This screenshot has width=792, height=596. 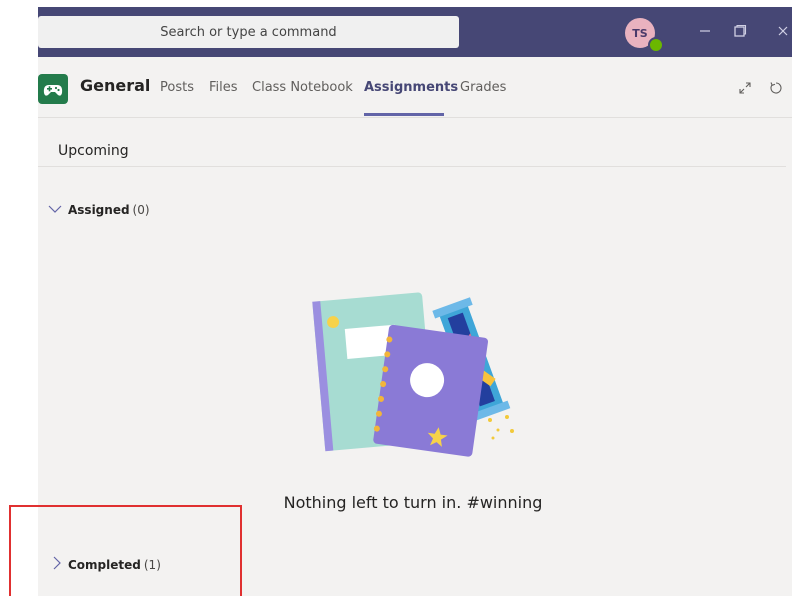 What do you see at coordinates (705, 31) in the screenshot?
I see `minimize-icon` at bounding box center [705, 31].